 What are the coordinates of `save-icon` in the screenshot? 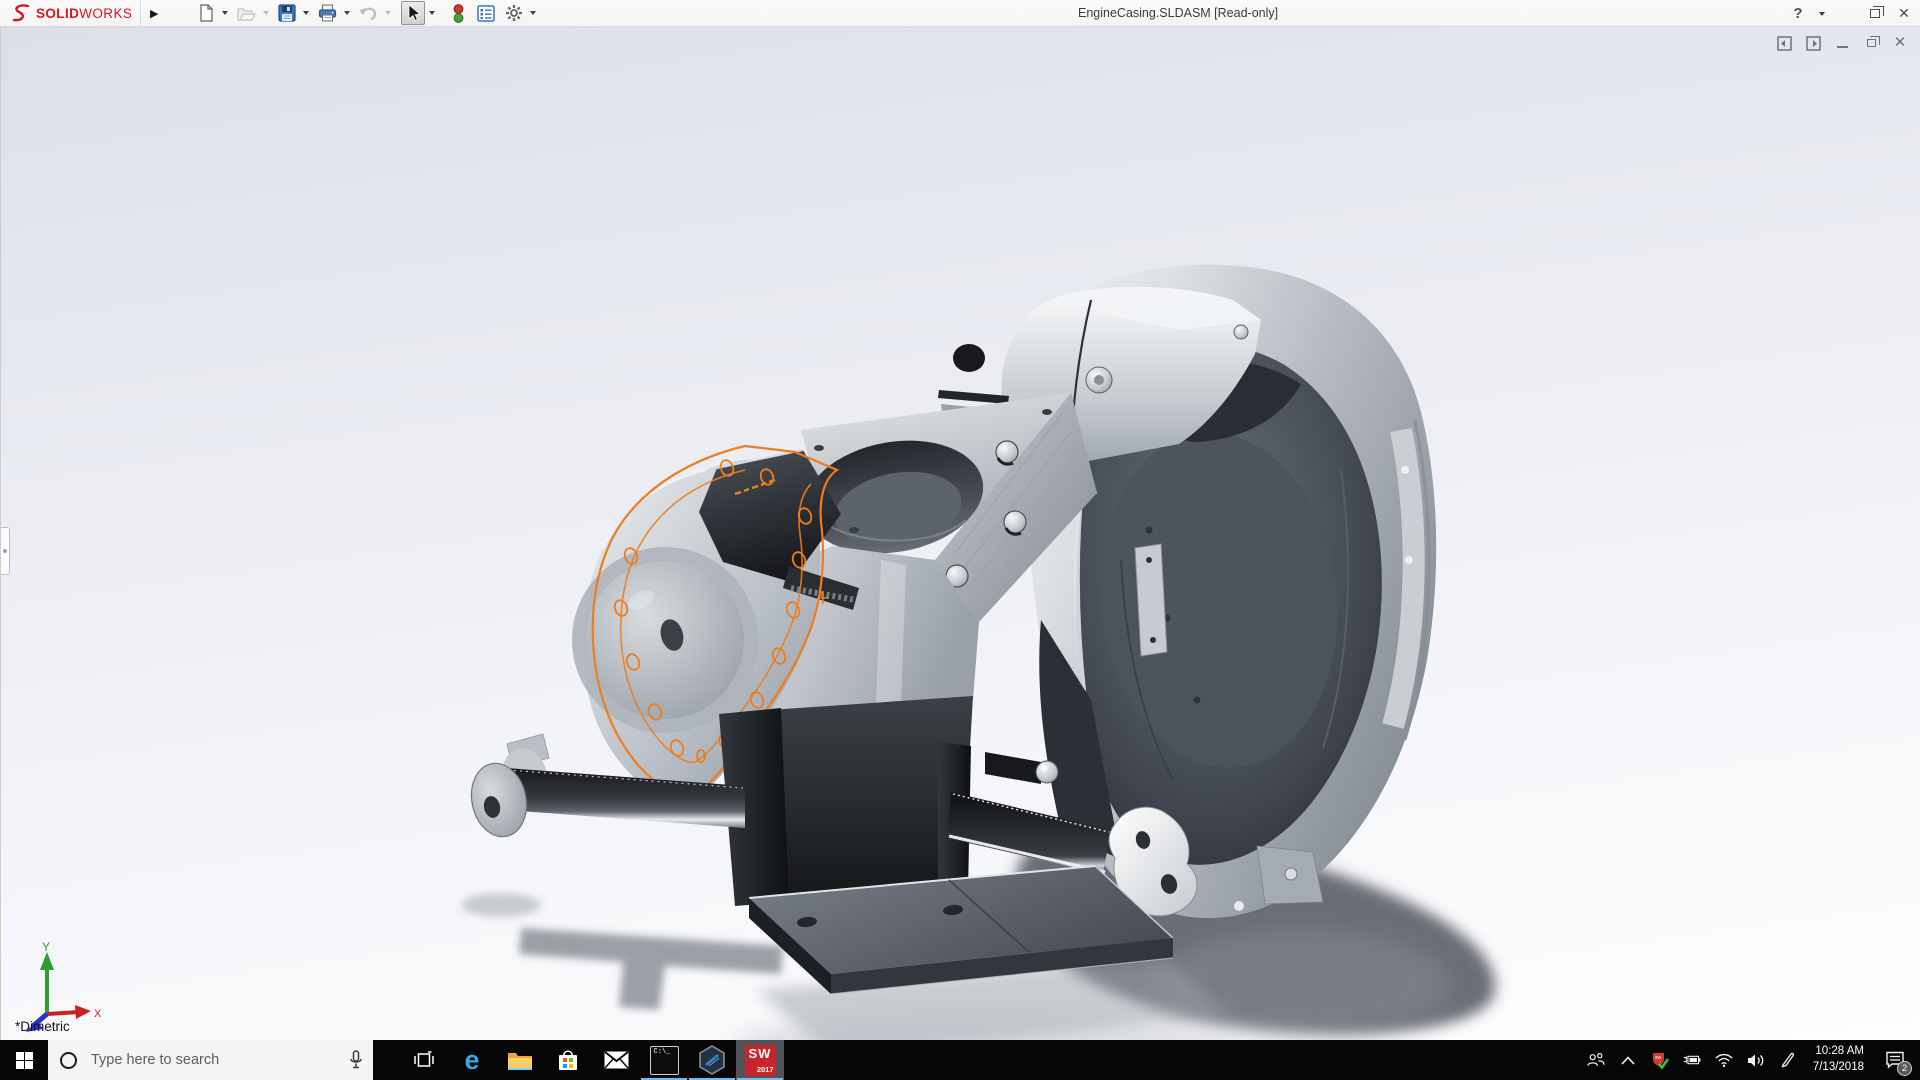 It's located at (287, 13).